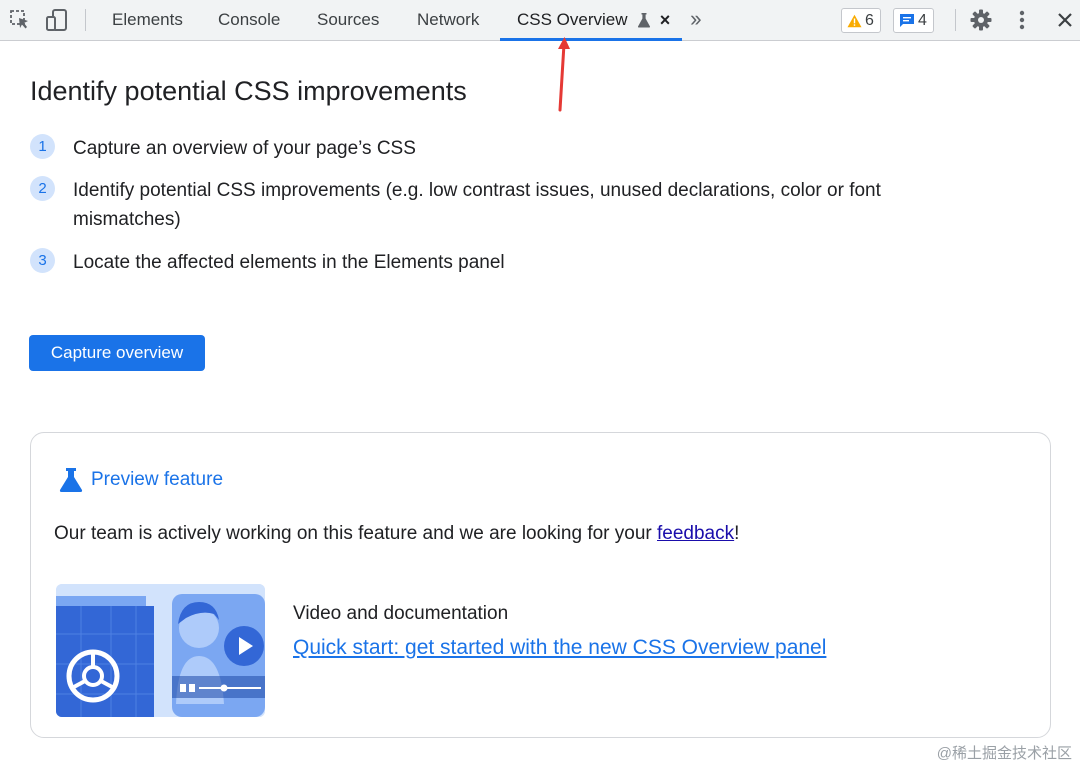 The height and width of the screenshot is (768, 1080). What do you see at coordinates (1065, 20) in the screenshot?
I see `close-icon` at bounding box center [1065, 20].